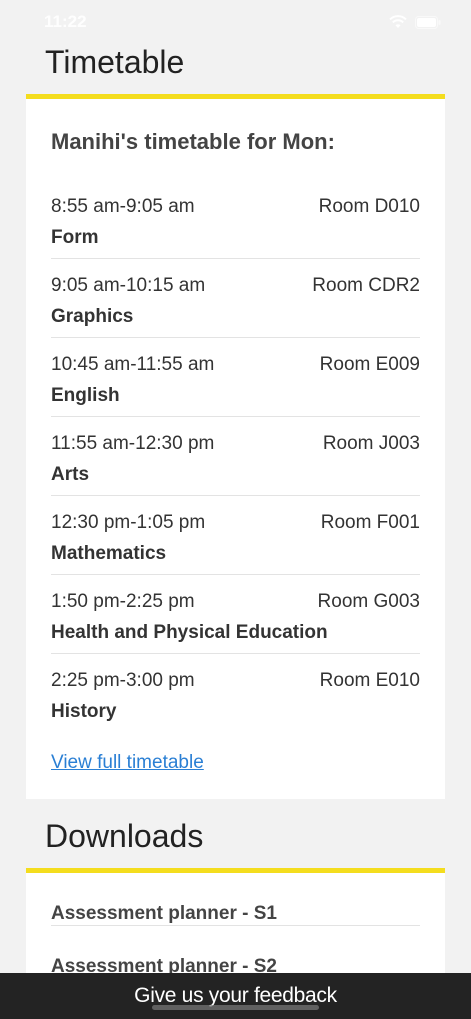 This screenshot has width=471, height=1019. Describe the element at coordinates (235, 22) in the screenshot. I see `status-bar: 11:22` at that location.